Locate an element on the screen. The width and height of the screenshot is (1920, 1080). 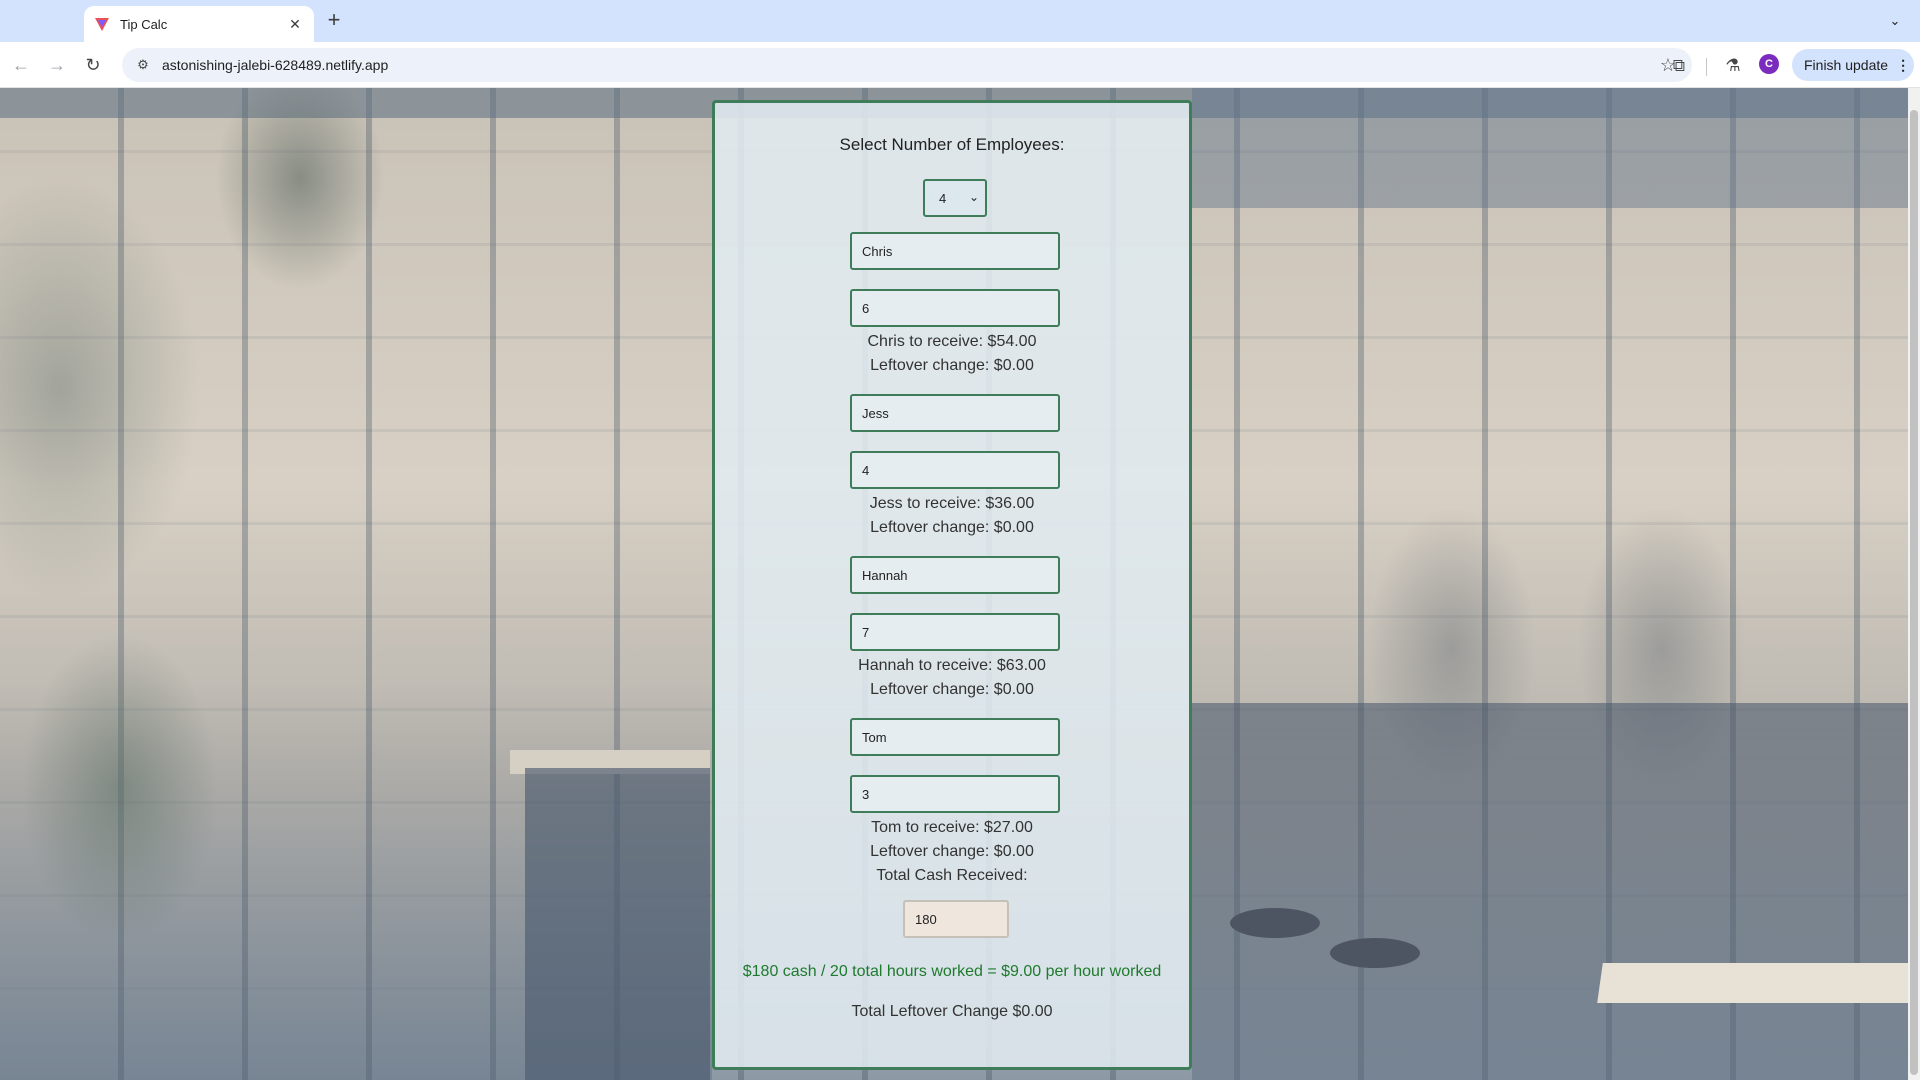
site-info-icon: ⚙ is located at coordinates (143, 65).